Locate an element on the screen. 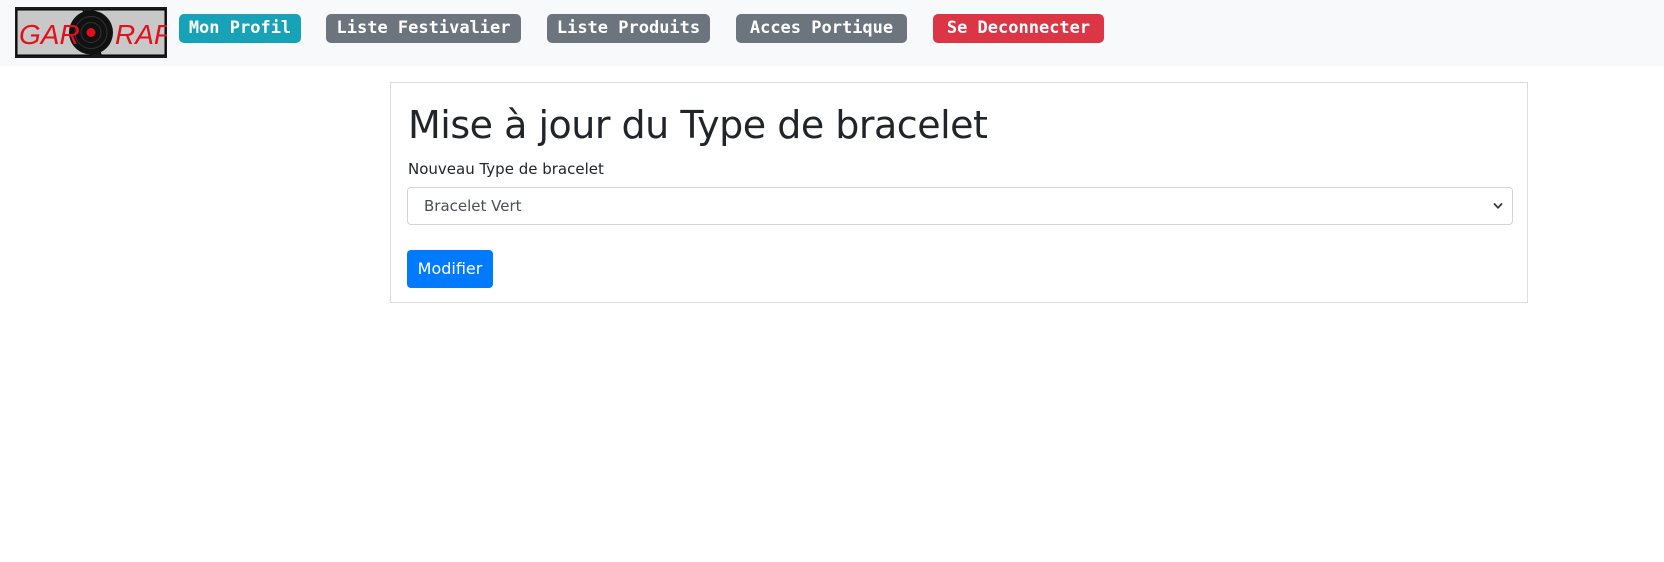  mon-profil-button: Mon Profil is located at coordinates (240, 28).